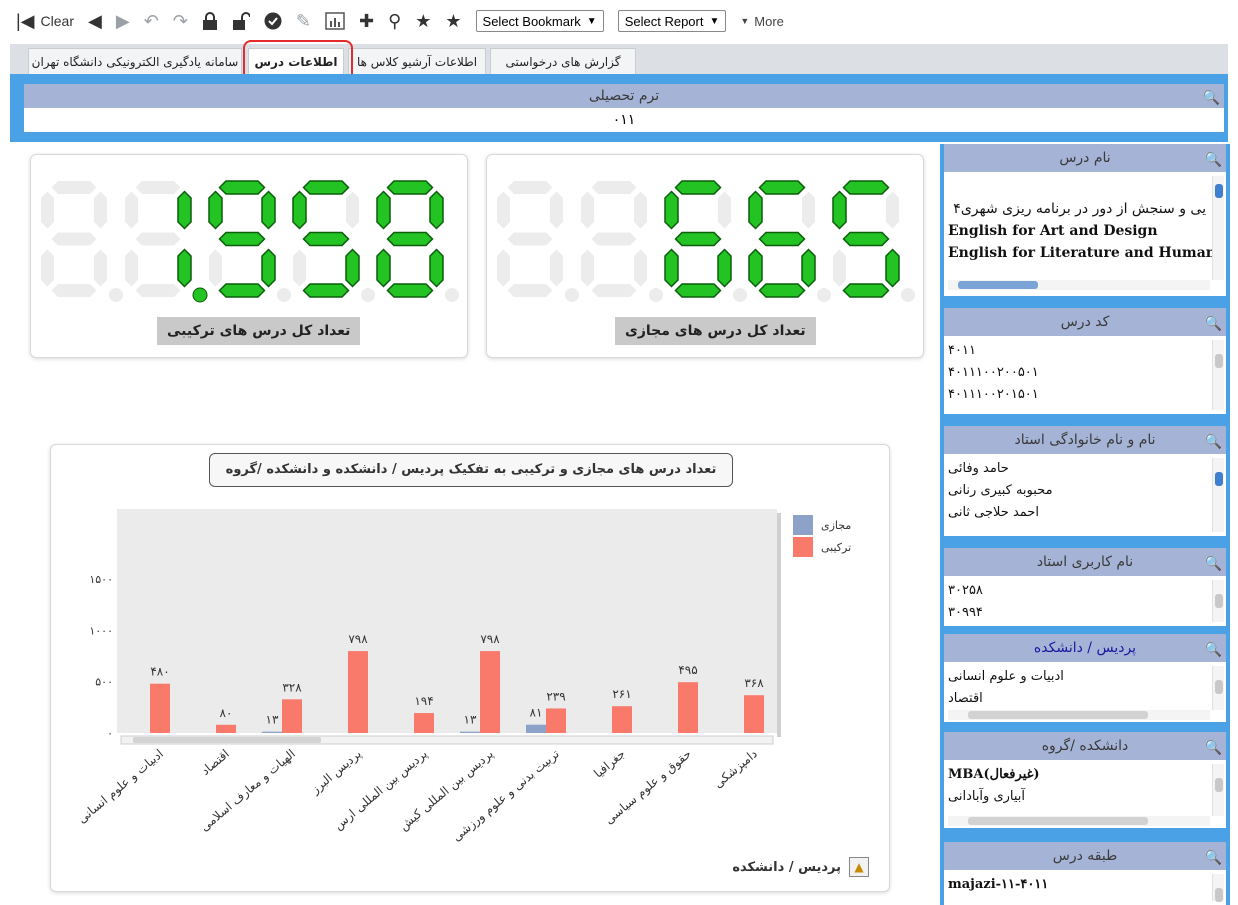 This screenshot has width=1238, height=905. I want to click on kpi-virtual-digit-3-seg-e, so click(755, 268).